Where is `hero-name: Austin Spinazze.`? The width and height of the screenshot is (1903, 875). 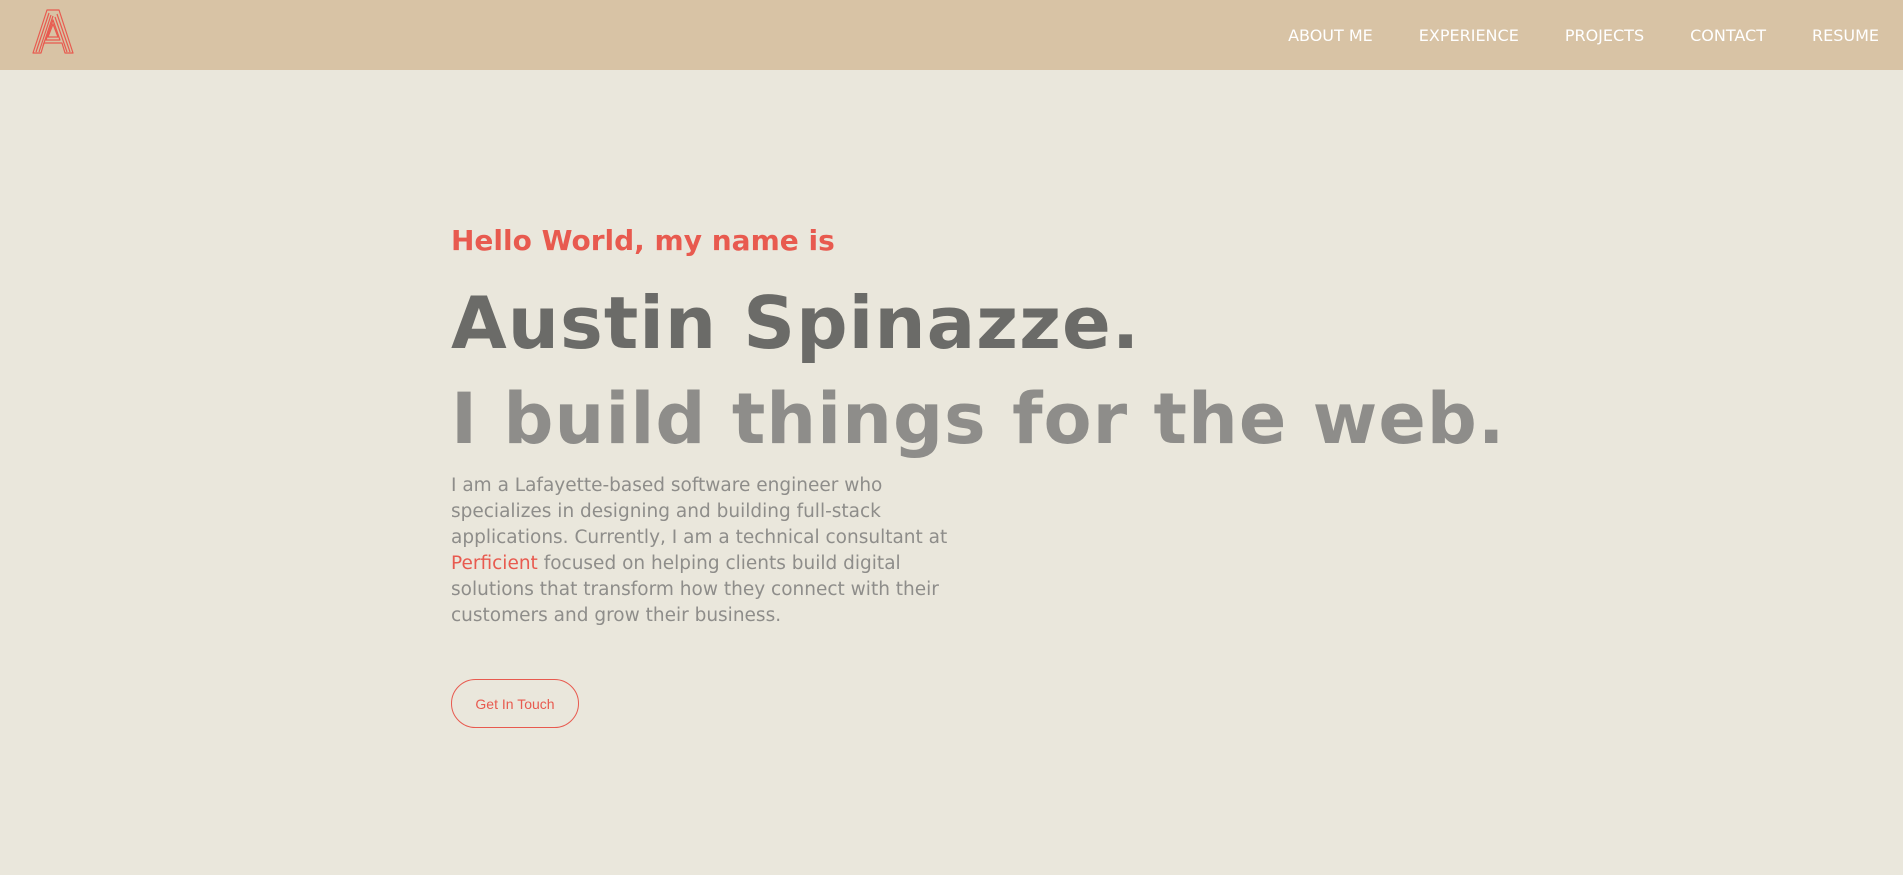
hero-name: Austin Spinazze. is located at coordinates (796, 323).